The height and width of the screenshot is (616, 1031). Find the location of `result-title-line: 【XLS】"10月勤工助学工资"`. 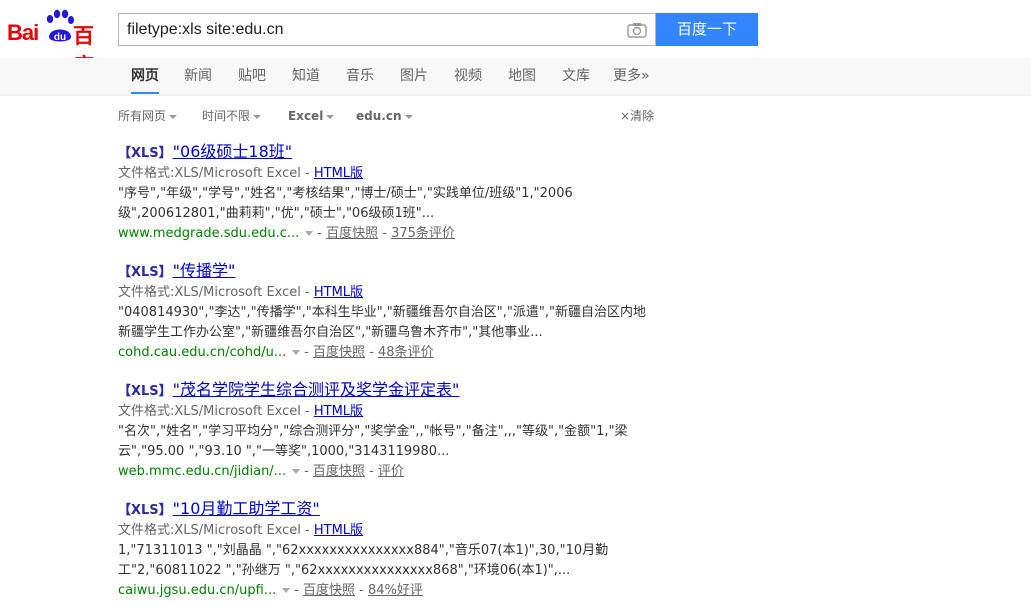

result-title-line: 【XLS】"10月勤工助学工资" is located at coordinates (398, 509).